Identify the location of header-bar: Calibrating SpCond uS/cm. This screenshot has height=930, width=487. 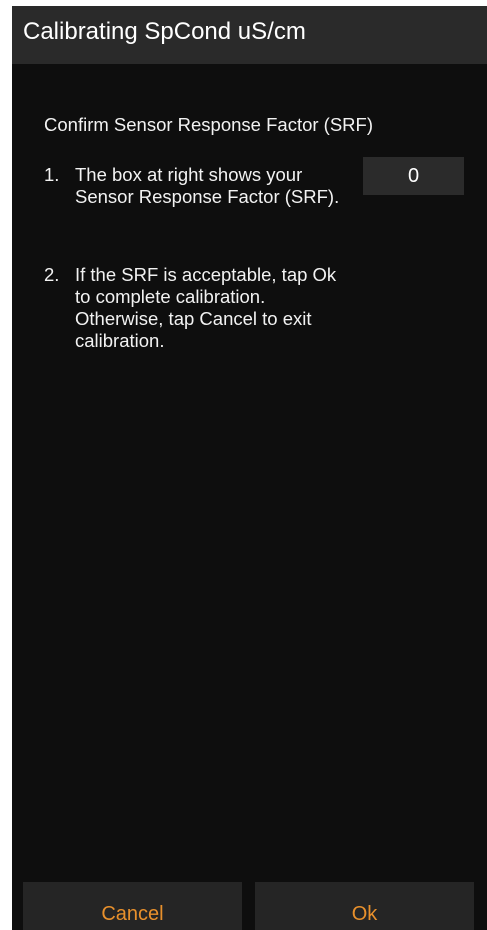
(249, 35).